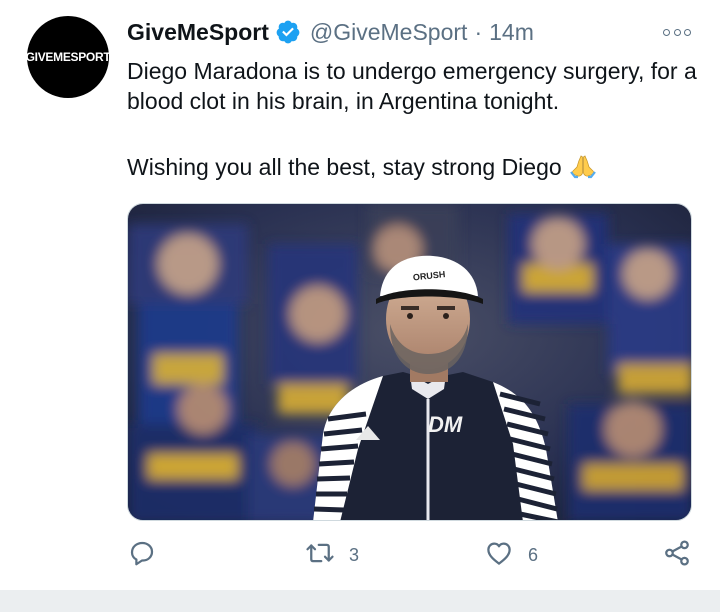 This screenshot has width=720, height=612. Describe the element at coordinates (198, 32) in the screenshot. I see `display-name: GiveMeSport` at that location.